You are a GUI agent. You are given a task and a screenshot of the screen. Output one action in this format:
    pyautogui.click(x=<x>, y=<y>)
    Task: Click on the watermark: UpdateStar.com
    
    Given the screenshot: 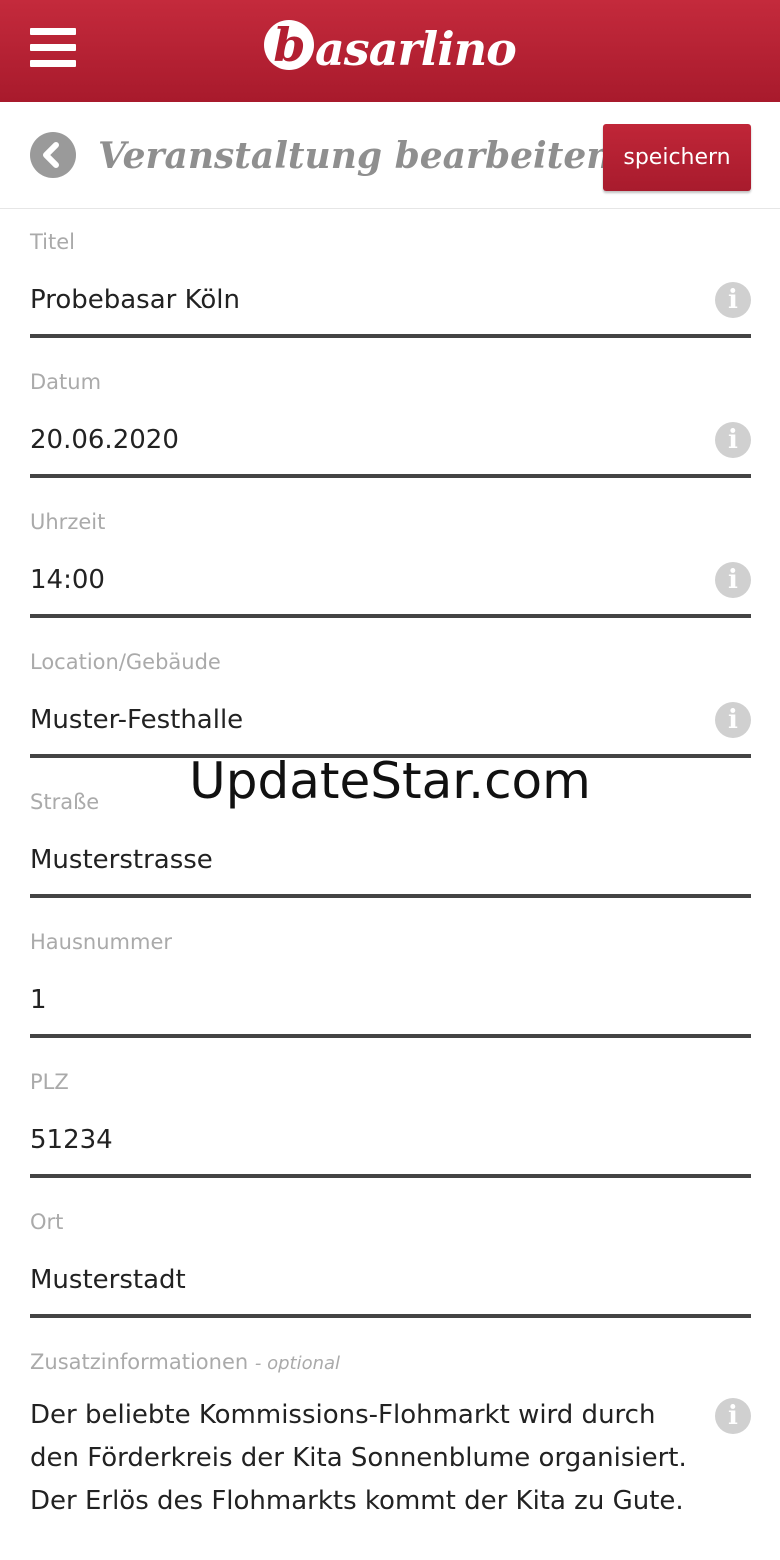 What is the action you would take?
    pyautogui.click(x=390, y=781)
    